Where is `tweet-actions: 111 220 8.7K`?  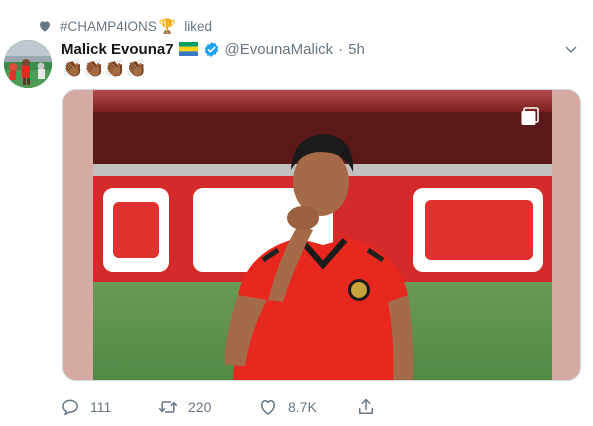 tweet-actions: 111 220 8.7K is located at coordinates (260, 407).